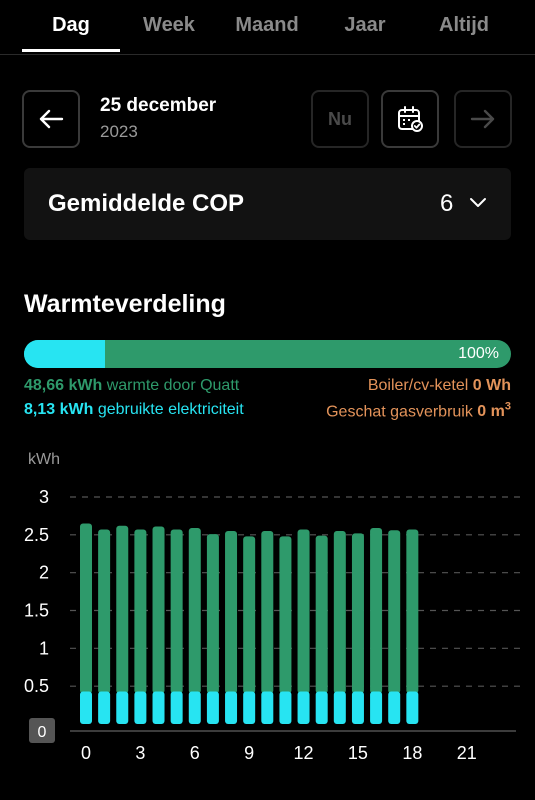 Image resolution: width=535 pixels, height=800 pixels. I want to click on date-year: 2023, so click(119, 131).